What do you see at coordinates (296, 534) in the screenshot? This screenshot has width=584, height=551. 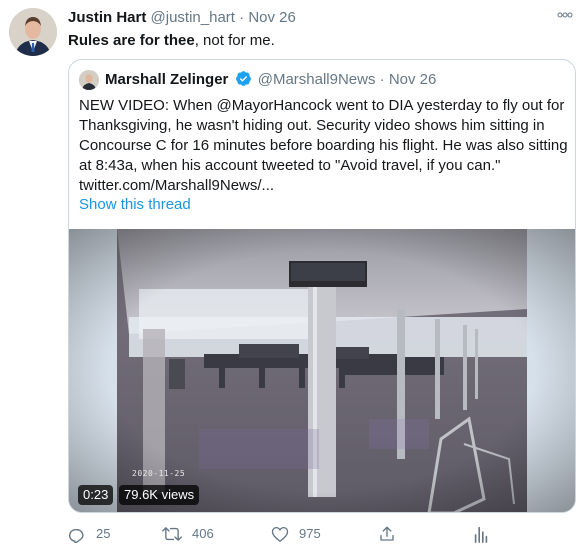 I see `like-button: 975` at bounding box center [296, 534].